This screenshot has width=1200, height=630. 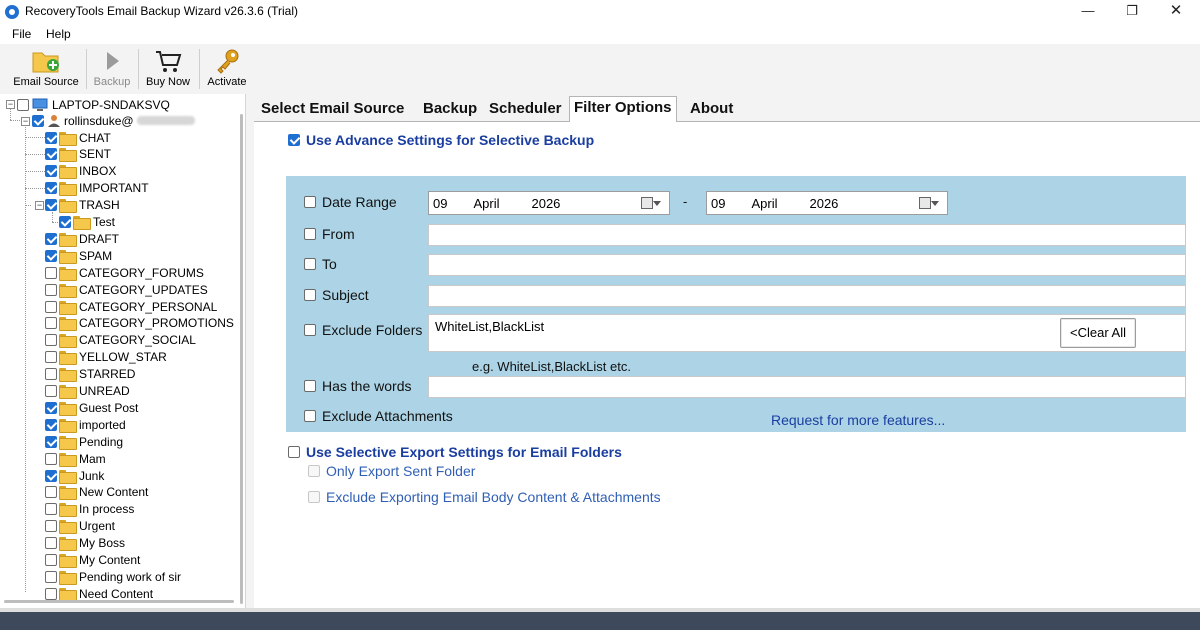 What do you see at coordinates (85, 543) in the screenshot?
I see `tree-folder-item: My Boss` at bounding box center [85, 543].